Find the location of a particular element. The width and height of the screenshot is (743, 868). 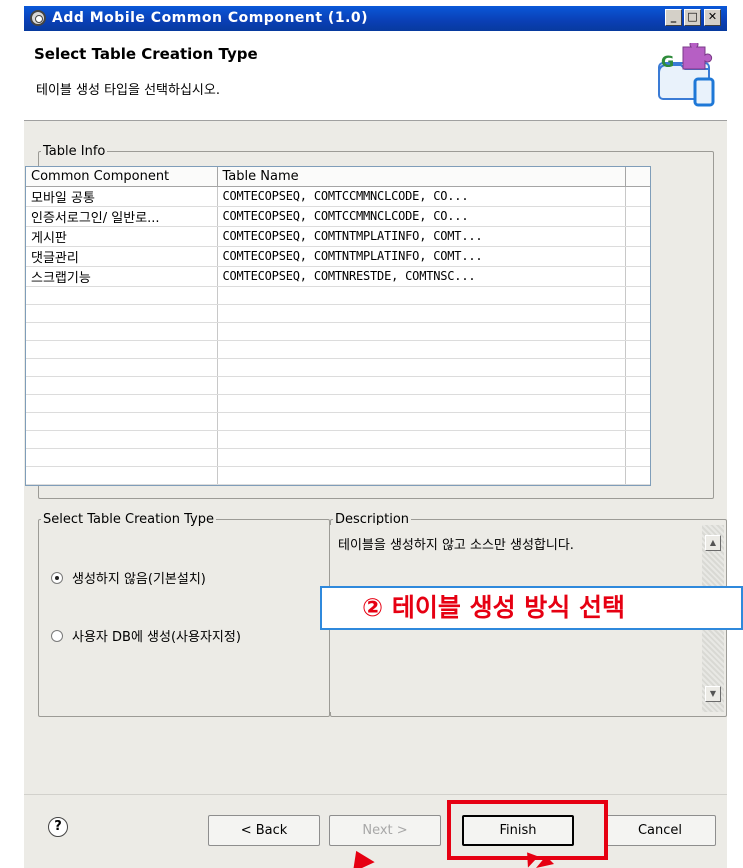

scroll-up-arrow-icon: ▲ is located at coordinates (713, 543).